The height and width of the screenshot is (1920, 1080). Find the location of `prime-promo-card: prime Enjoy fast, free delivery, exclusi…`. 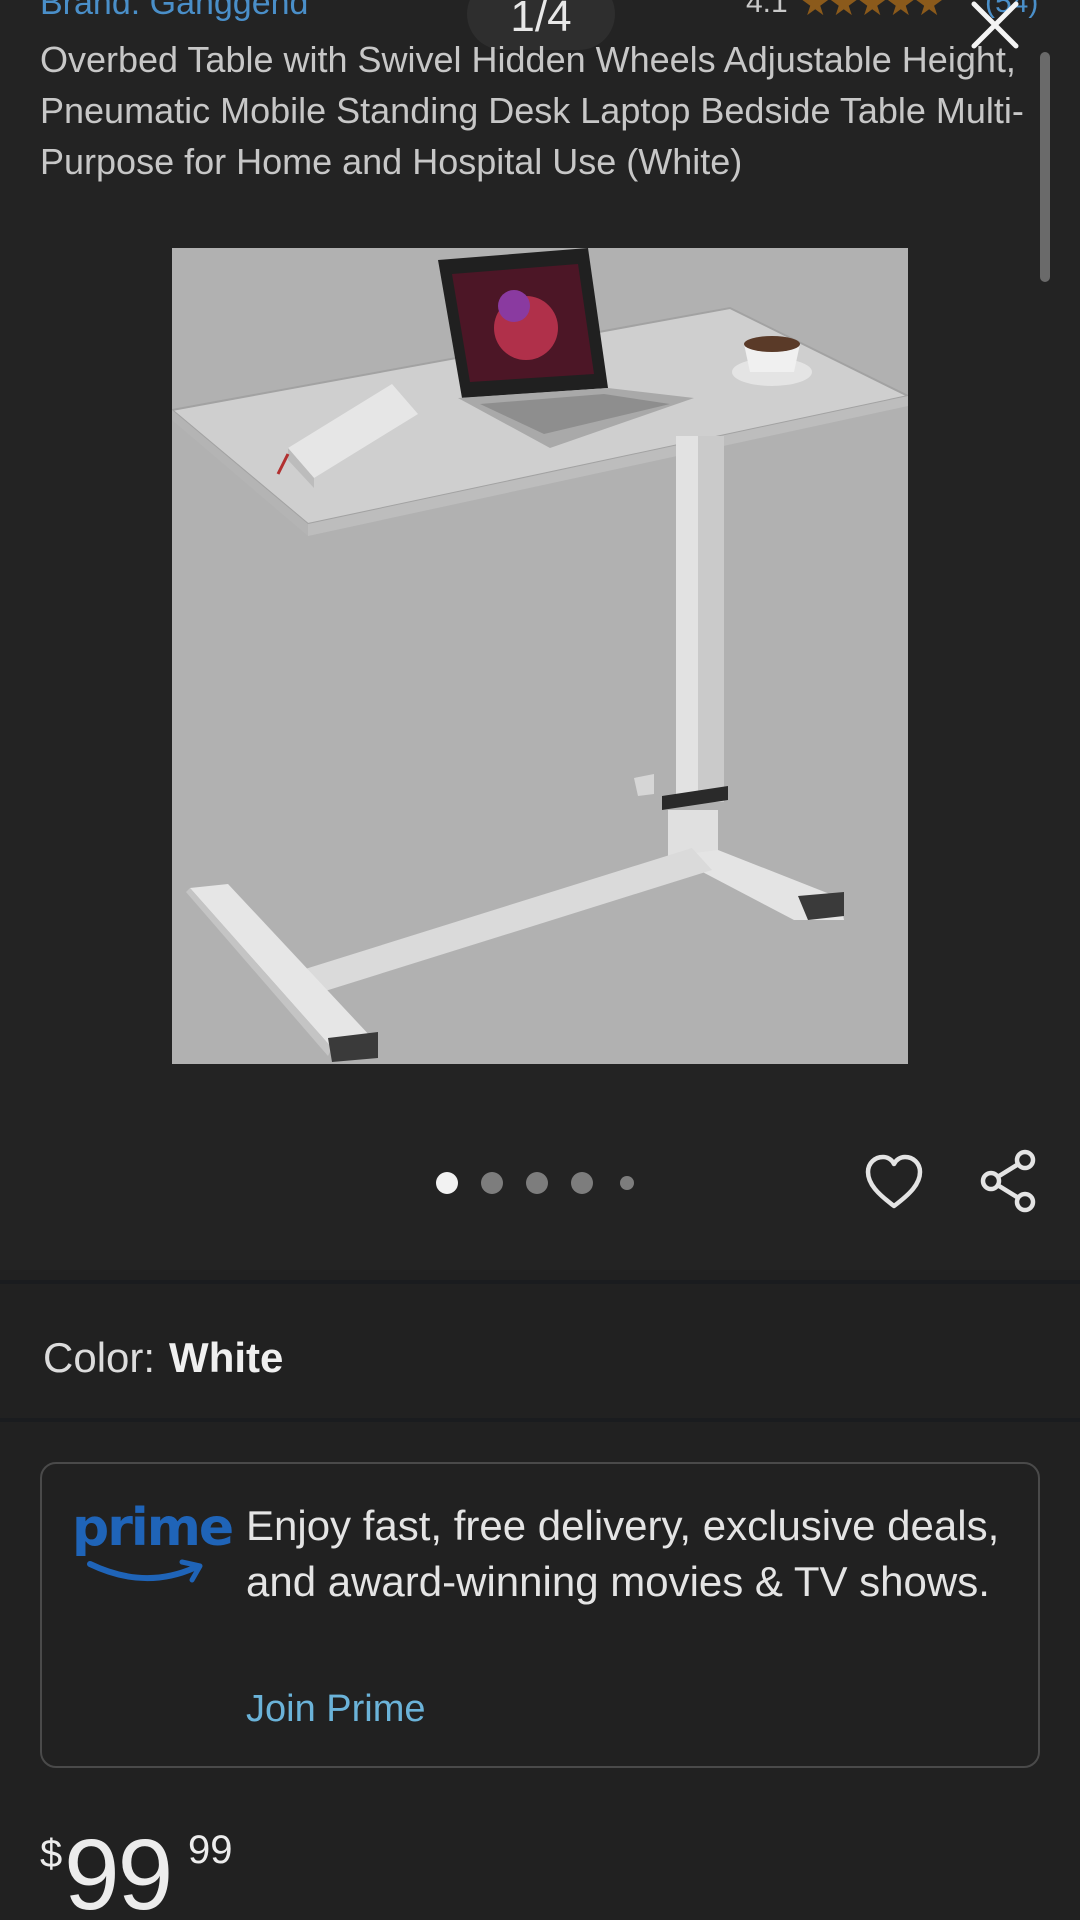

prime-promo-card: prime Enjoy fast, free delivery, exclusi… is located at coordinates (540, 1615).